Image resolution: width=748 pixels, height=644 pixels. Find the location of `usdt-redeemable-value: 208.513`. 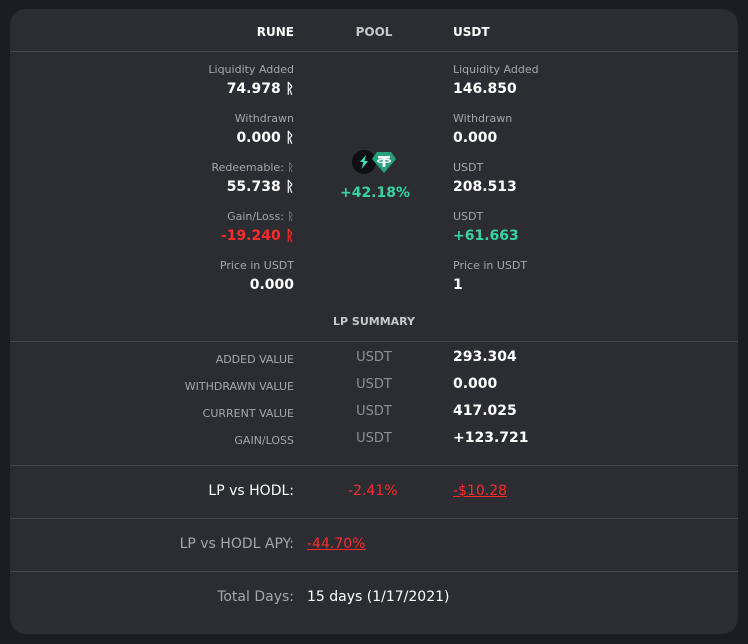

usdt-redeemable-value: 208.513 is located at coordinates (485, 187).